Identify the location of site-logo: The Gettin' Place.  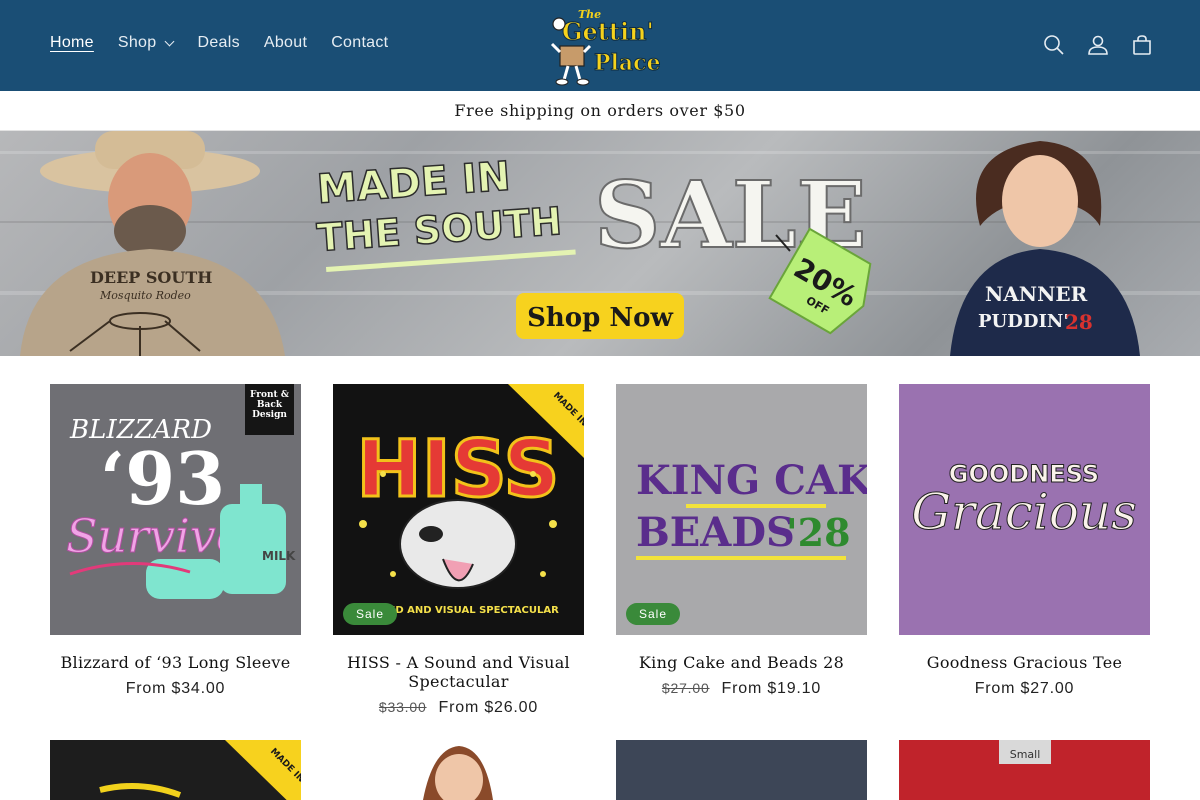
(600, 46).